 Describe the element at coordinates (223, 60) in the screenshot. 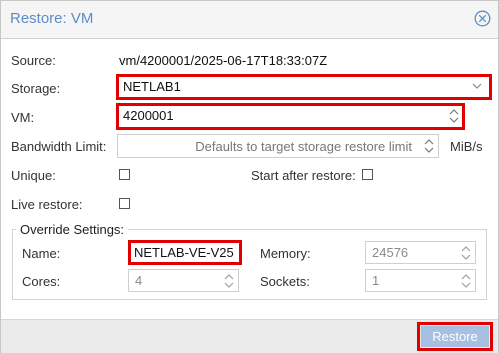

I see `source-value: vm/4200001/2025-06-17T18:33:07Z` at that location.